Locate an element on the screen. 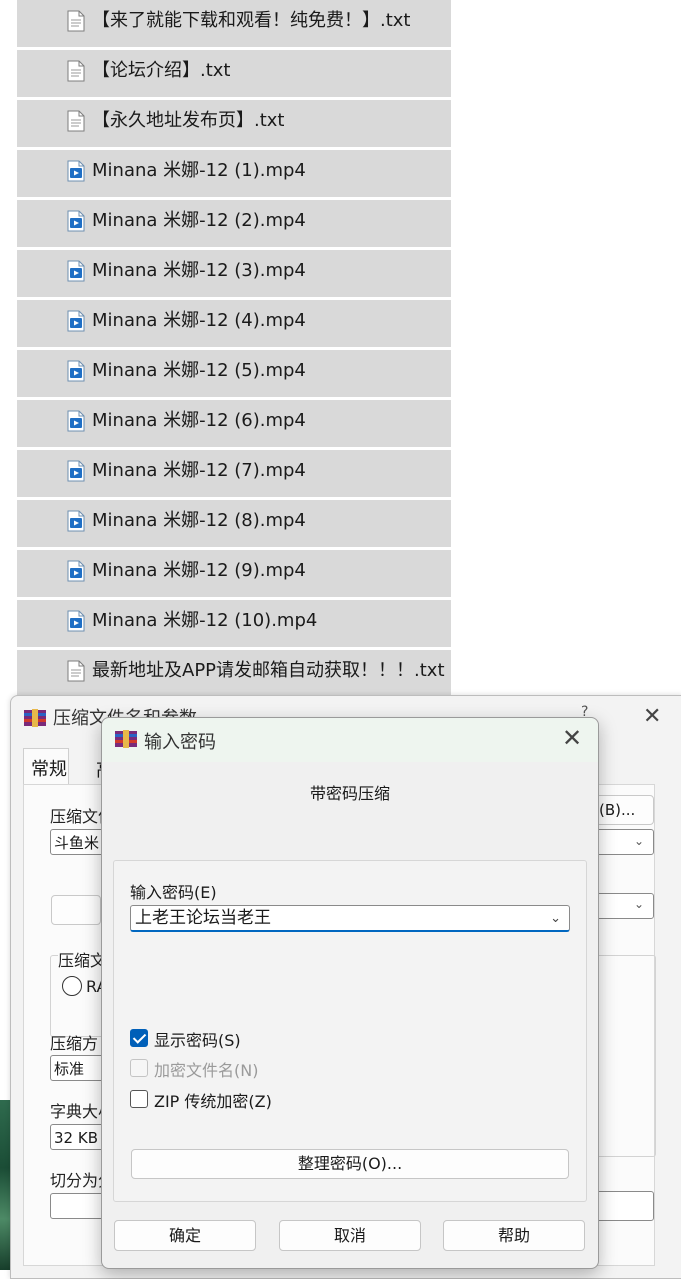  file-row: Minana 米娜-12 (3).mp4 is located at coordinates (234, 273).